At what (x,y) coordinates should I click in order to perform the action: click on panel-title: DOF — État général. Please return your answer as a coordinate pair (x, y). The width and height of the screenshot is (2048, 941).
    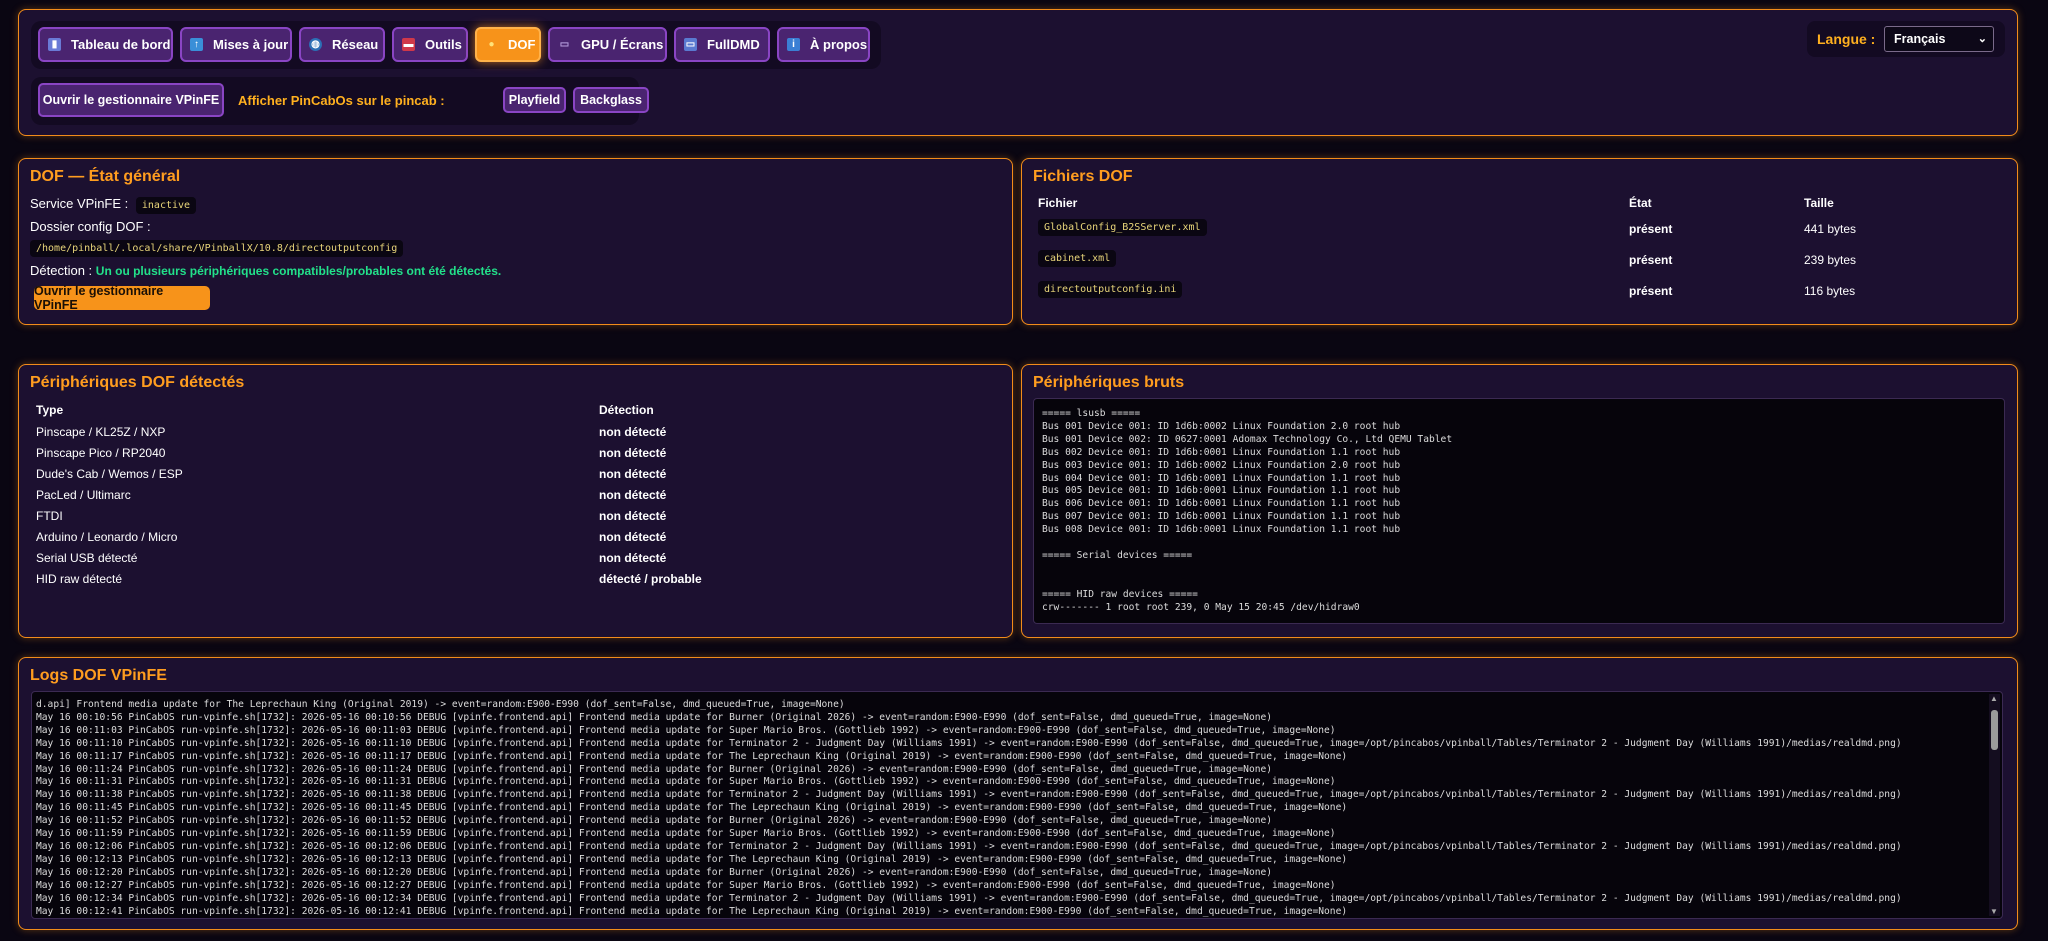
    Looking at the image, I should click on (105, 176).